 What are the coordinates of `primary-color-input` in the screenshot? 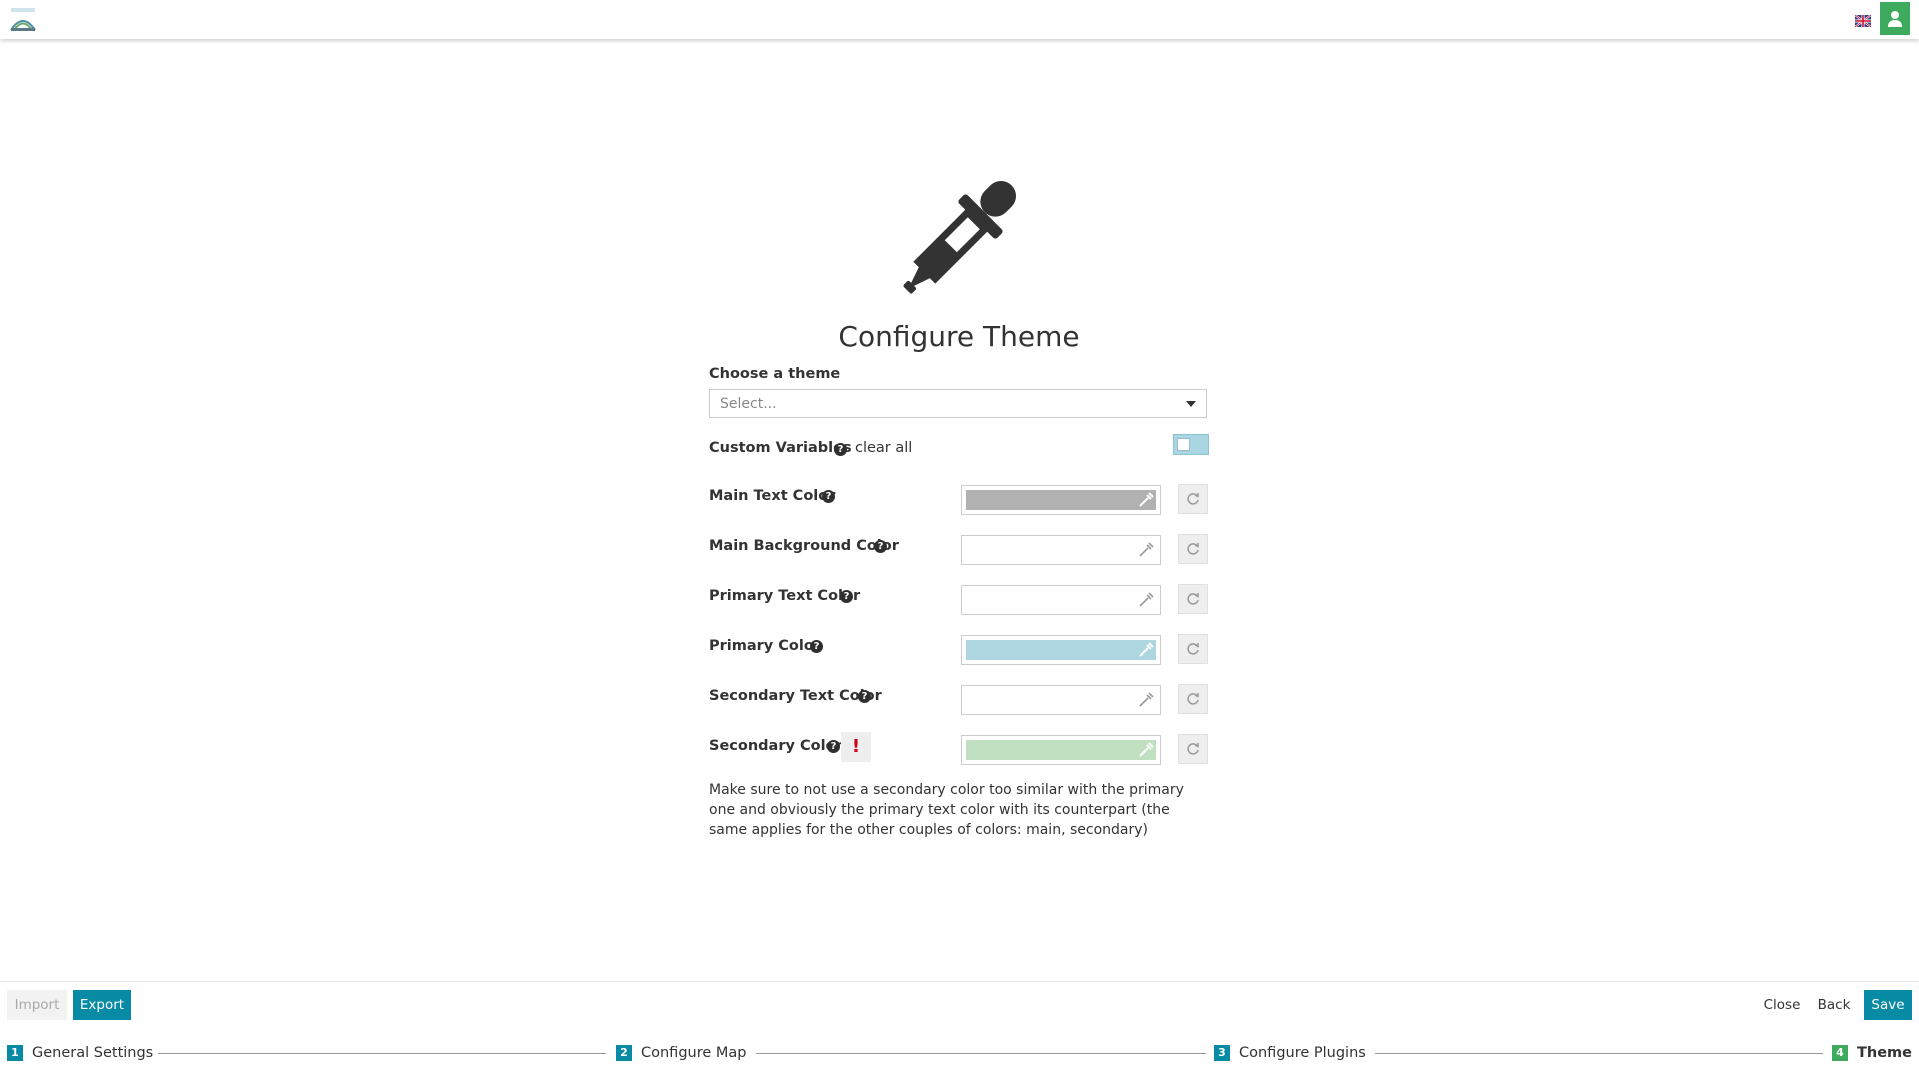 It's located at (1061, 650).